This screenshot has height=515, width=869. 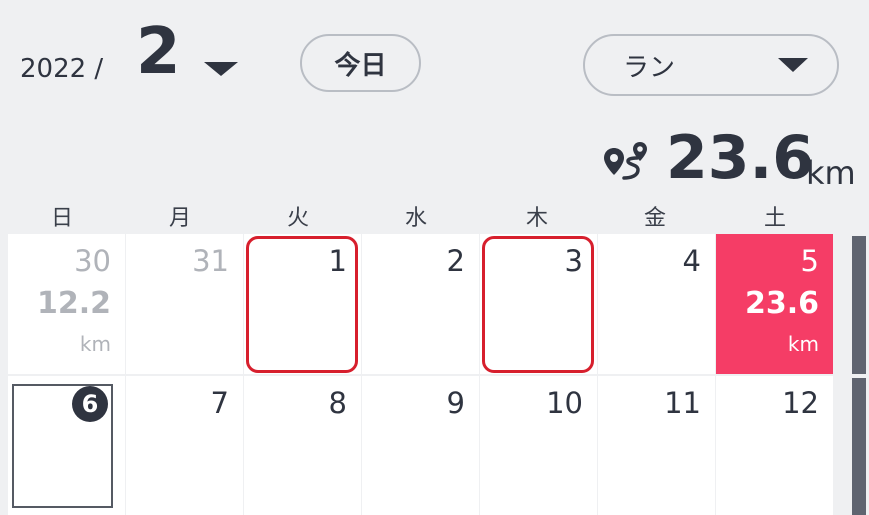 I want to click on weekday-label: 水, so click(x=415, y=218).